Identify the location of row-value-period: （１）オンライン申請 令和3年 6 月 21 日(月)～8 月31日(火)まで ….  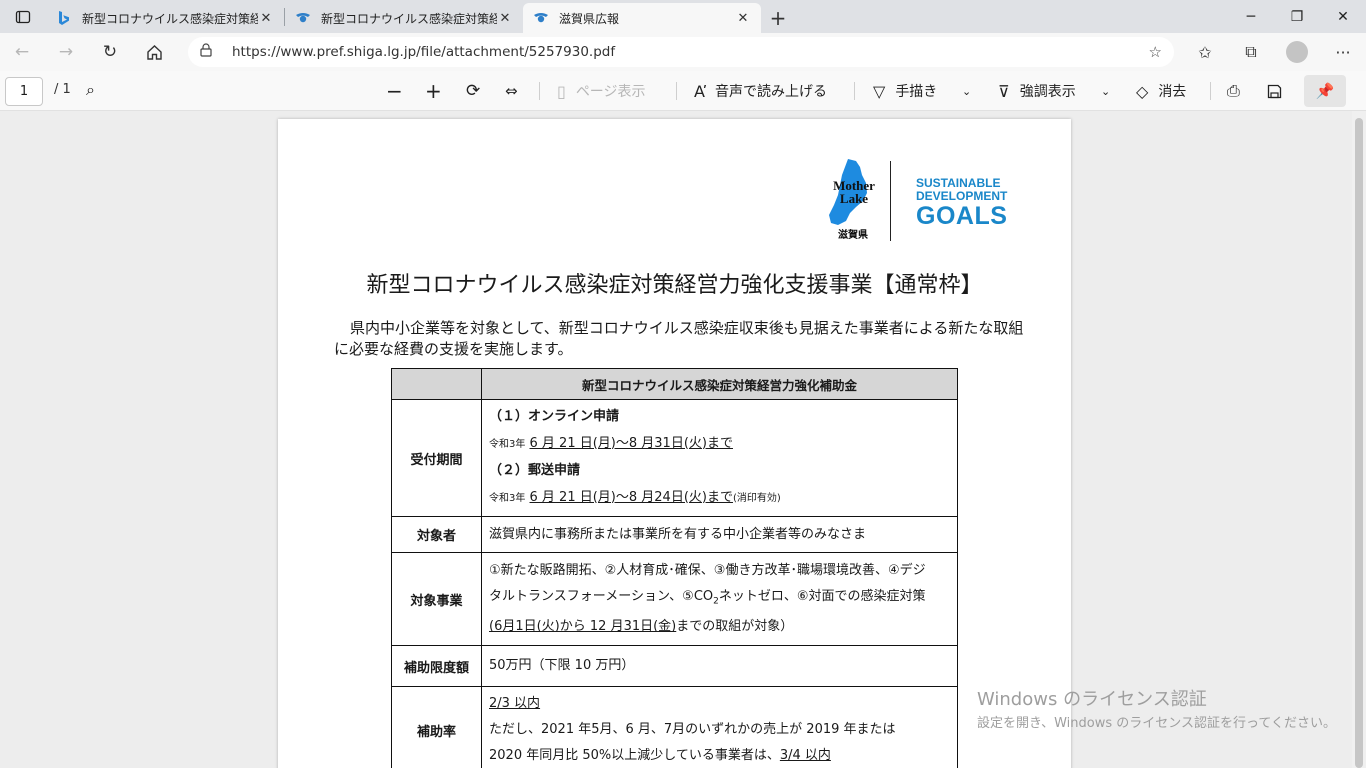
(719, 458).